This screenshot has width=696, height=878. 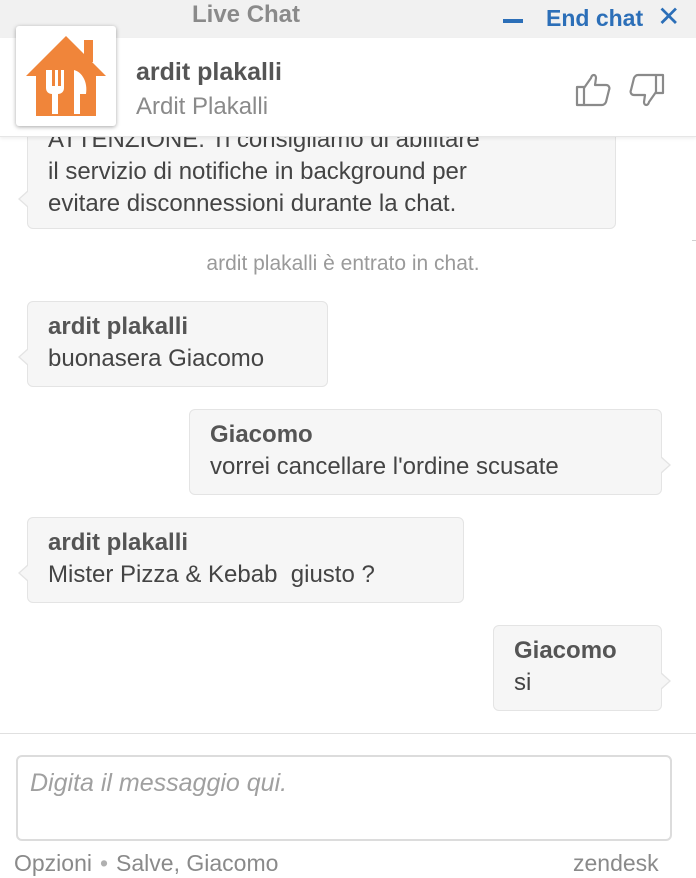 I want to click on end-chat-button: End chat, so click(x=594, y=18).